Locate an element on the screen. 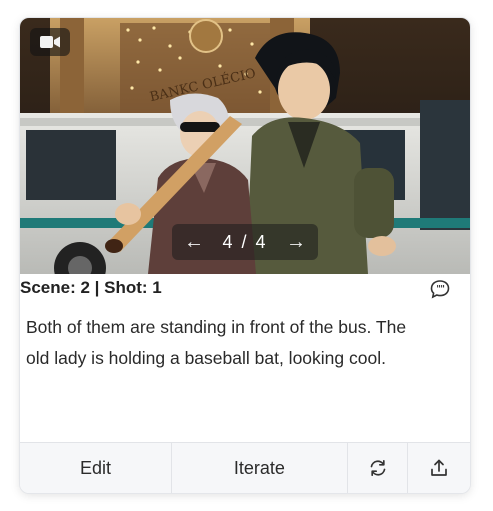 The image size is (493, 511). share-button is located at coordinates (439, 468).